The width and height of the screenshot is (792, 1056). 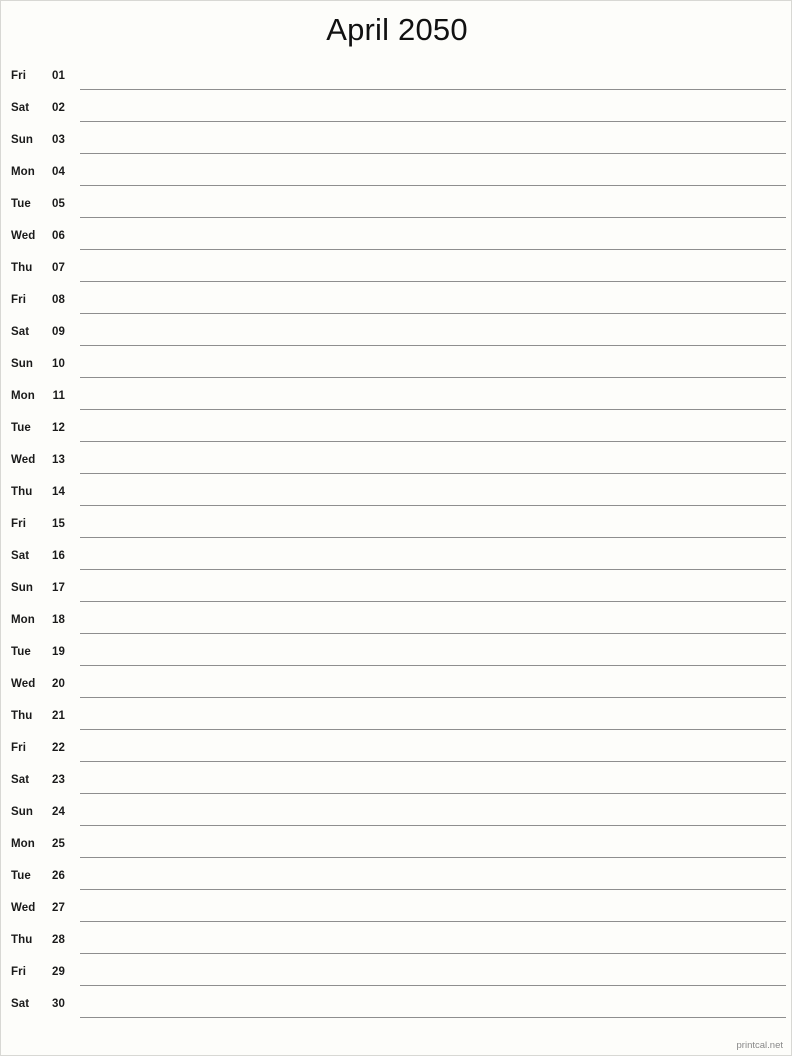 I want to click on day-number-label: 28, so click(x=58, y=940).